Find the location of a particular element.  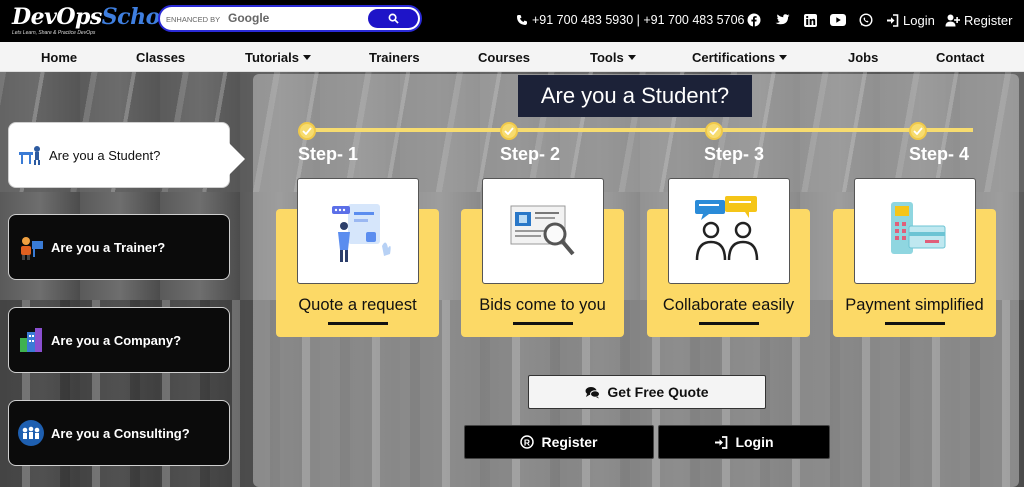

registered-icon: R is located at coordinates (527, 442).